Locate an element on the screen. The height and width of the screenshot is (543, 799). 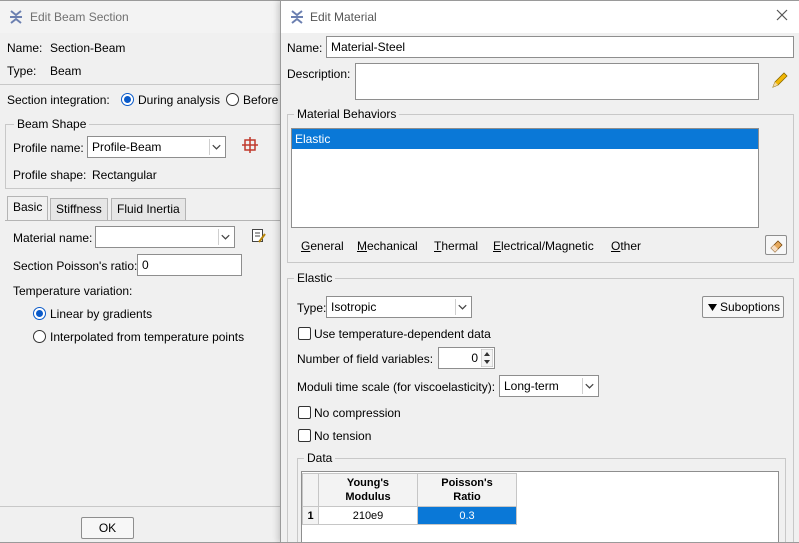
suboptions-button: Suboptions is located at coordinates (743, 307).